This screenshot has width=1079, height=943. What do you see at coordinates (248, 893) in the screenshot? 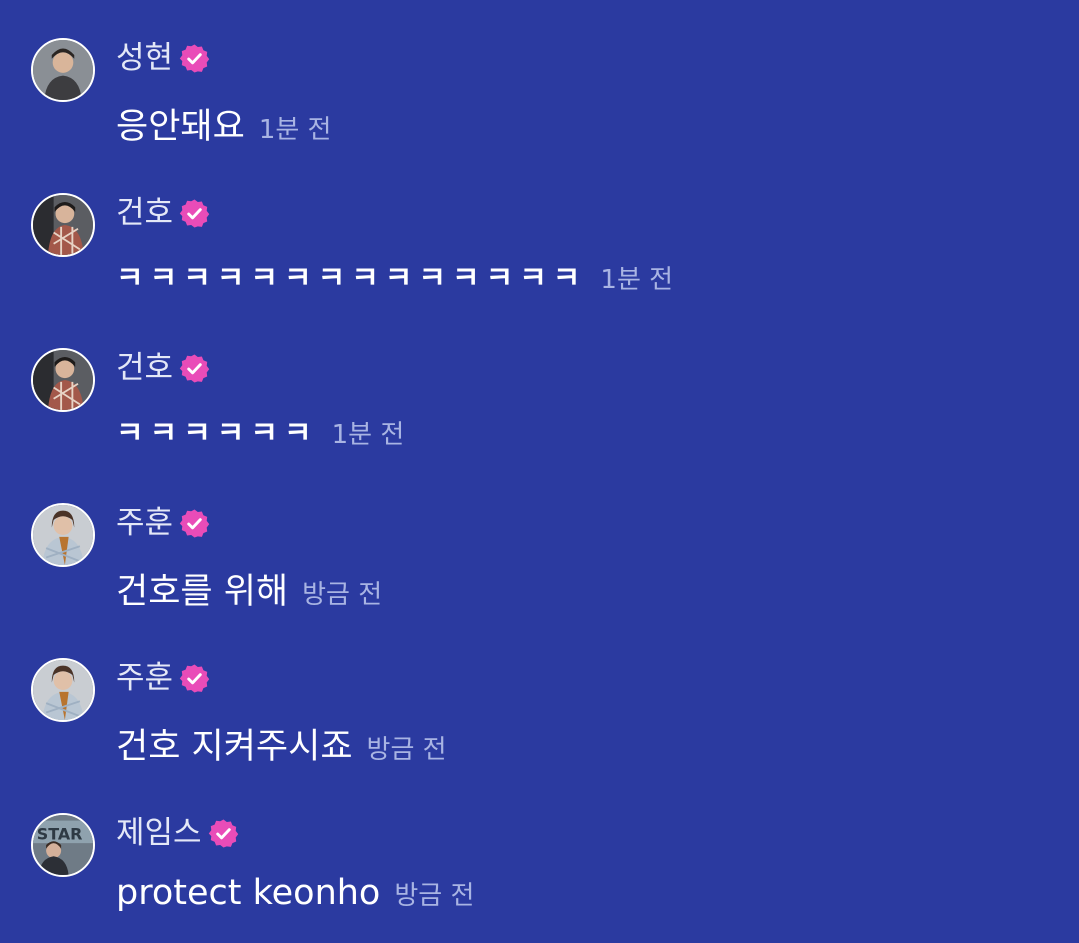
I see `message-text: protect keonho` at bounding box center [248, 893].